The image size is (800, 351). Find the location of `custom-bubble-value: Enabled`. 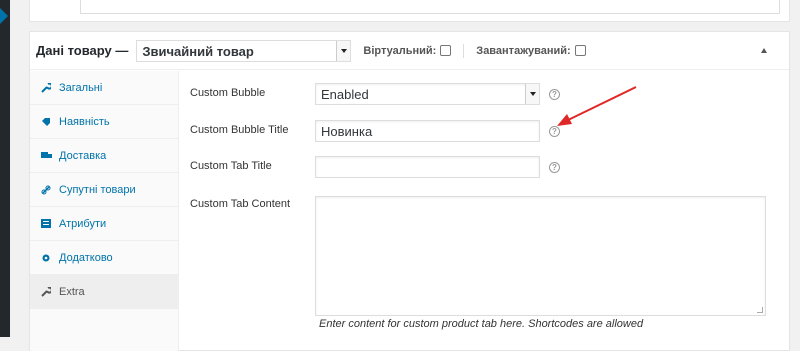

custom-bubble-value: Enabled is located at coordinates (345, 94).